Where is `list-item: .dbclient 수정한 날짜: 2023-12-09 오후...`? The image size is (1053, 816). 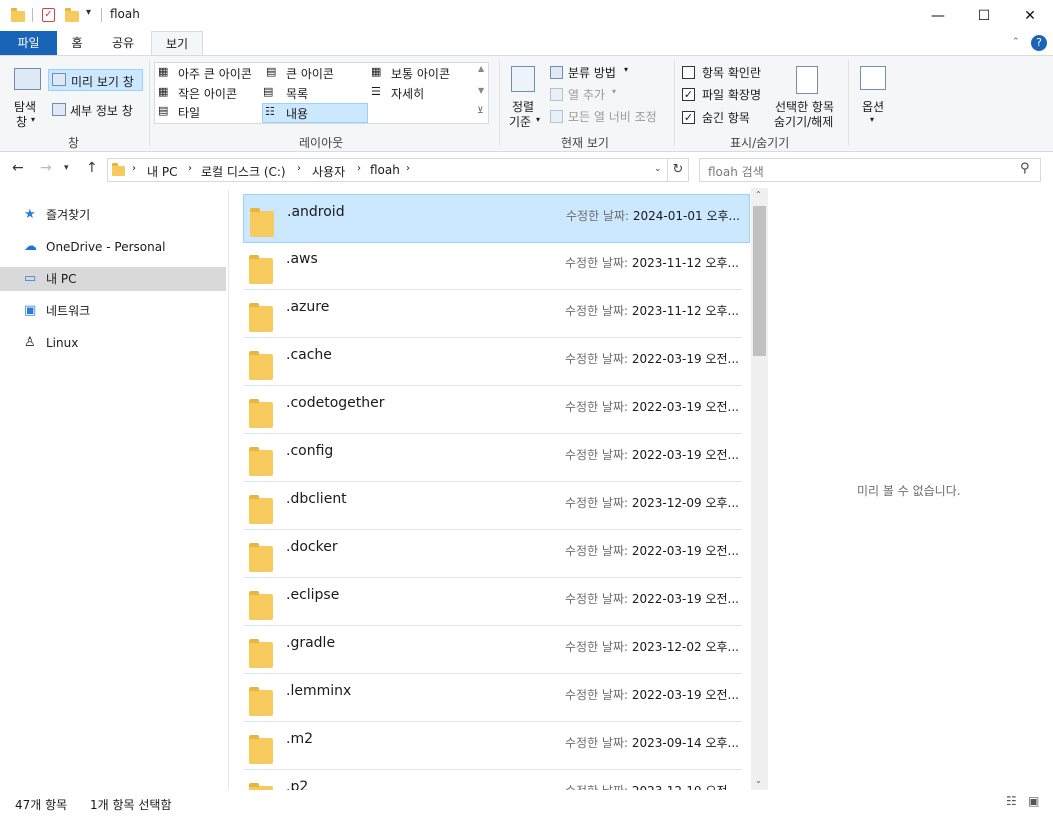 list-item: .dbclient 수정한 날짜: 2023-12-09 오후... is located at coordinates (492, 506).